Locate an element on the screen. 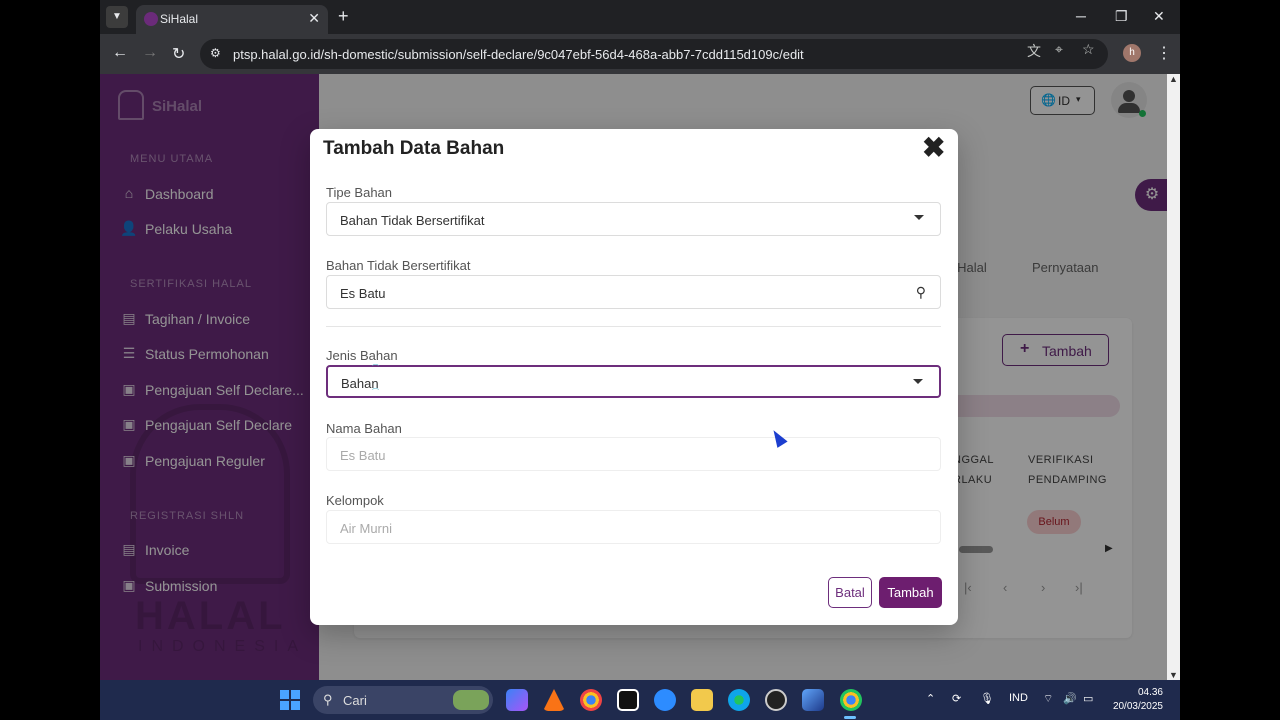 The height and width of the screenshot is (720, 1280). group-label: Kelompok is located at coordinates (355, 500).